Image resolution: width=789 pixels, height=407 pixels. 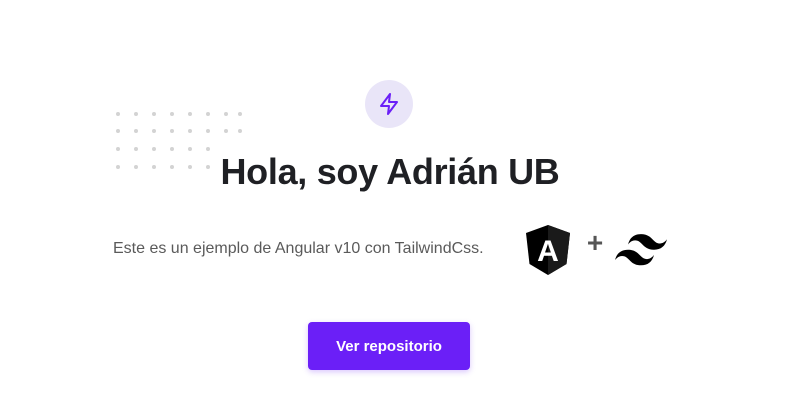 I want to click on angular-logo: A, so click(x=548, y=250).